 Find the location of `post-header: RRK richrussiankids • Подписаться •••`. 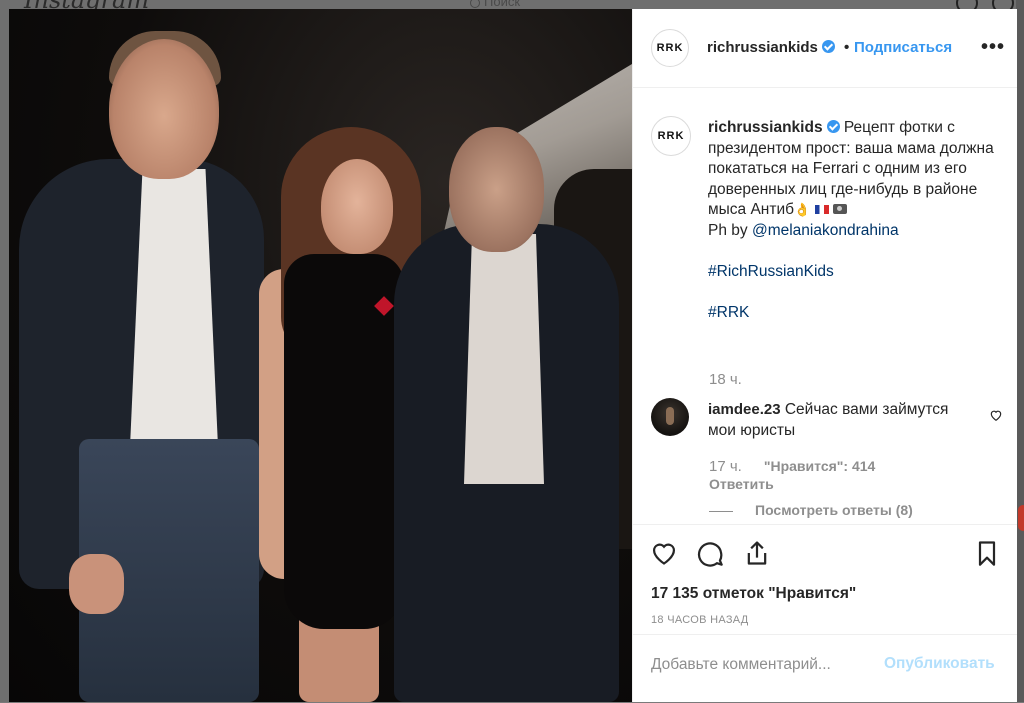

post-header: RRK richrussiankids • Подписаться ••• is located at coordinates (825, 48).